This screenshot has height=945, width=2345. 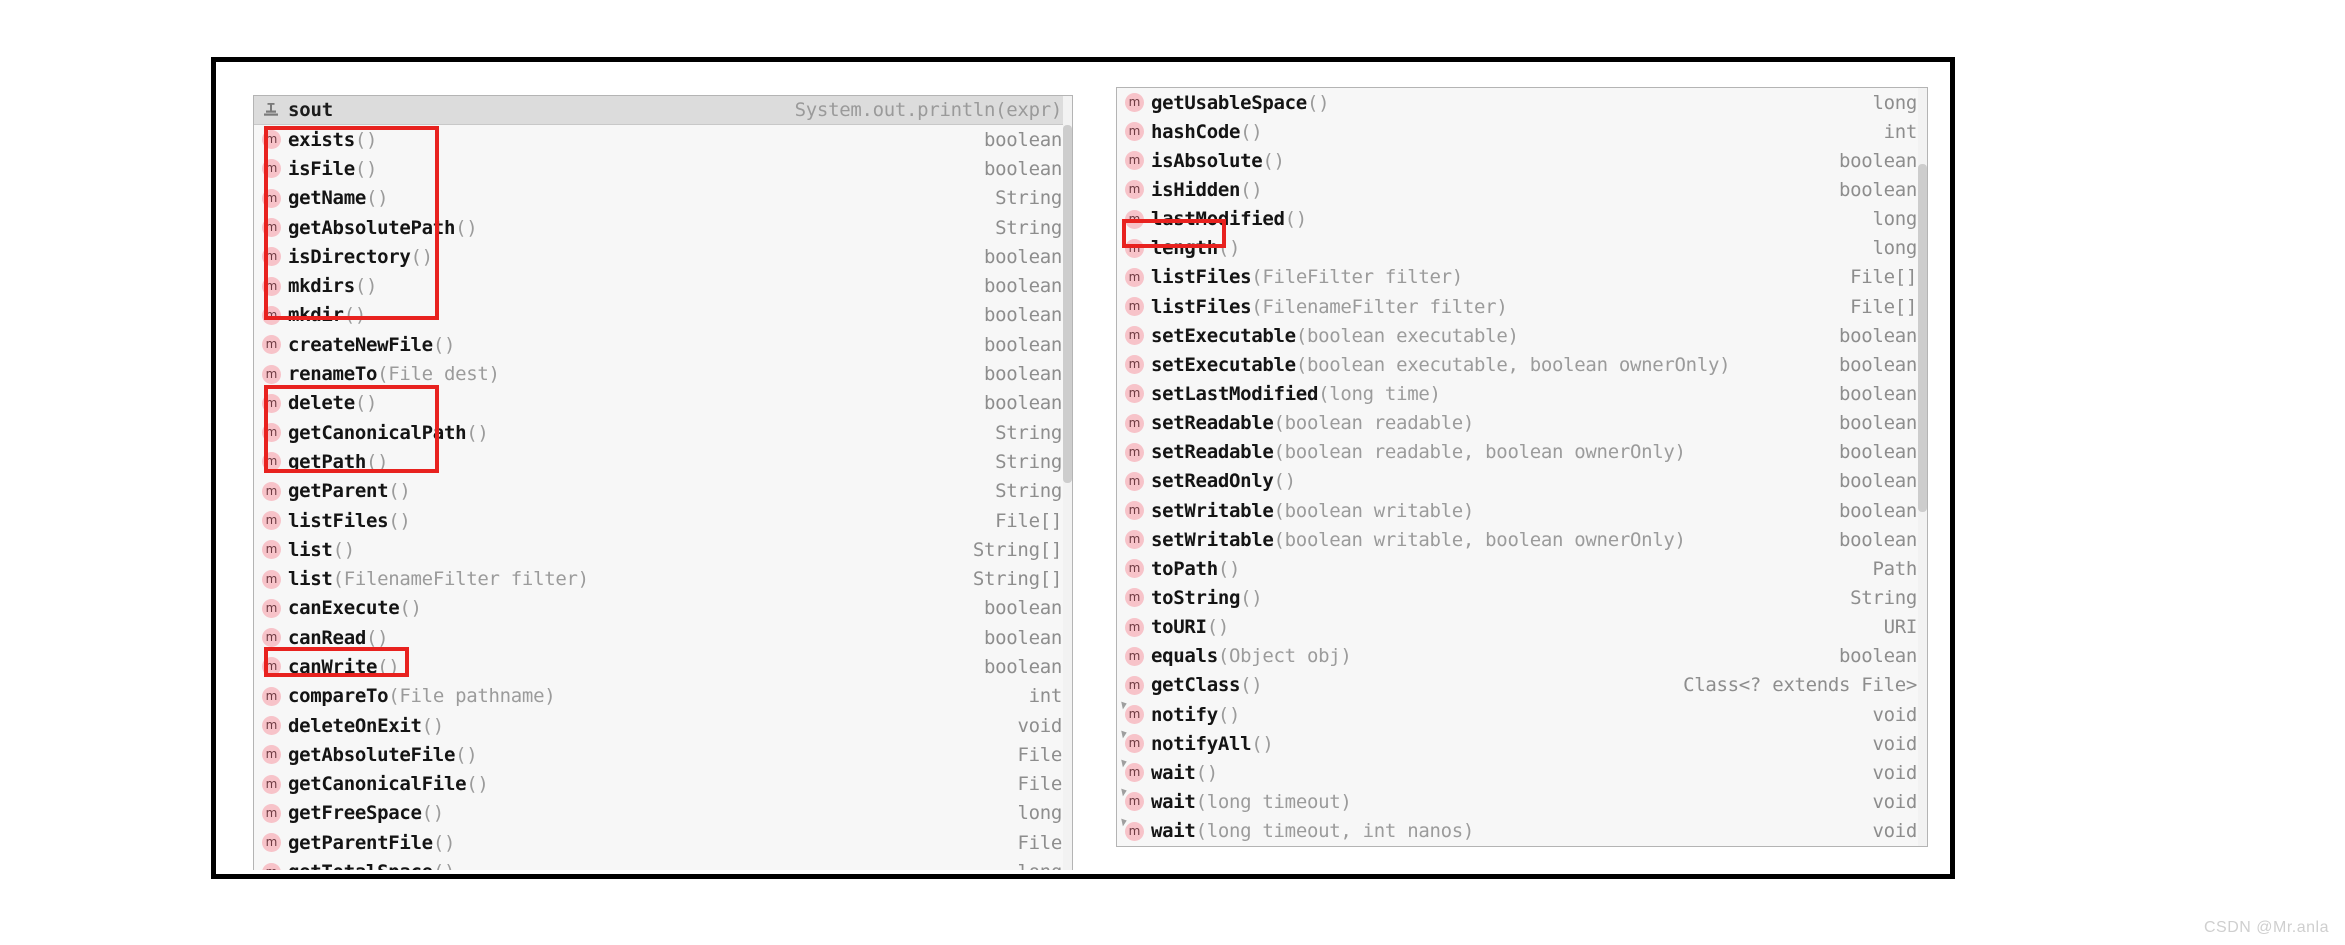 What do you see at coordinates (338, 198) in the screenshot?
I see `method-signature: getName()` at bounding box center [338, 198].